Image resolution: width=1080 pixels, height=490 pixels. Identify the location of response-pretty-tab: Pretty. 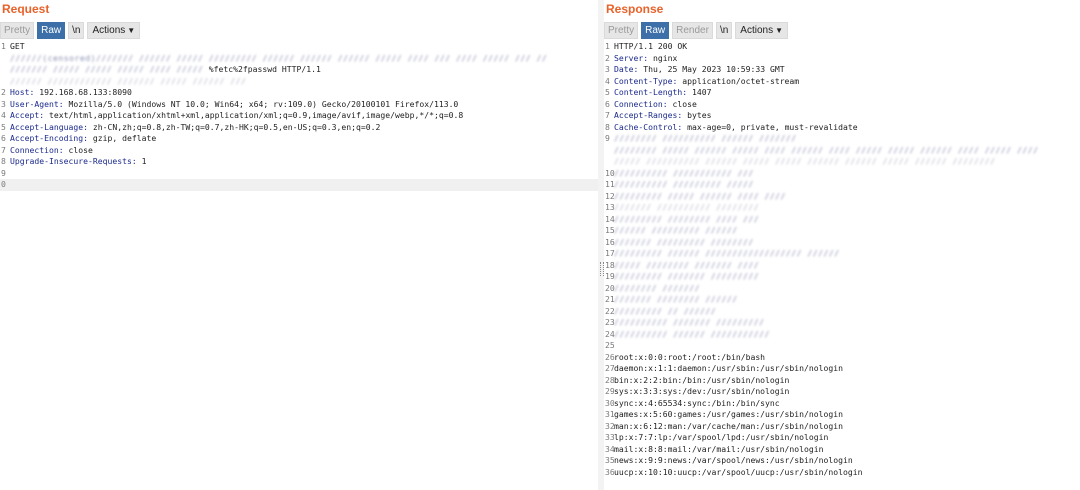
(621, 30).